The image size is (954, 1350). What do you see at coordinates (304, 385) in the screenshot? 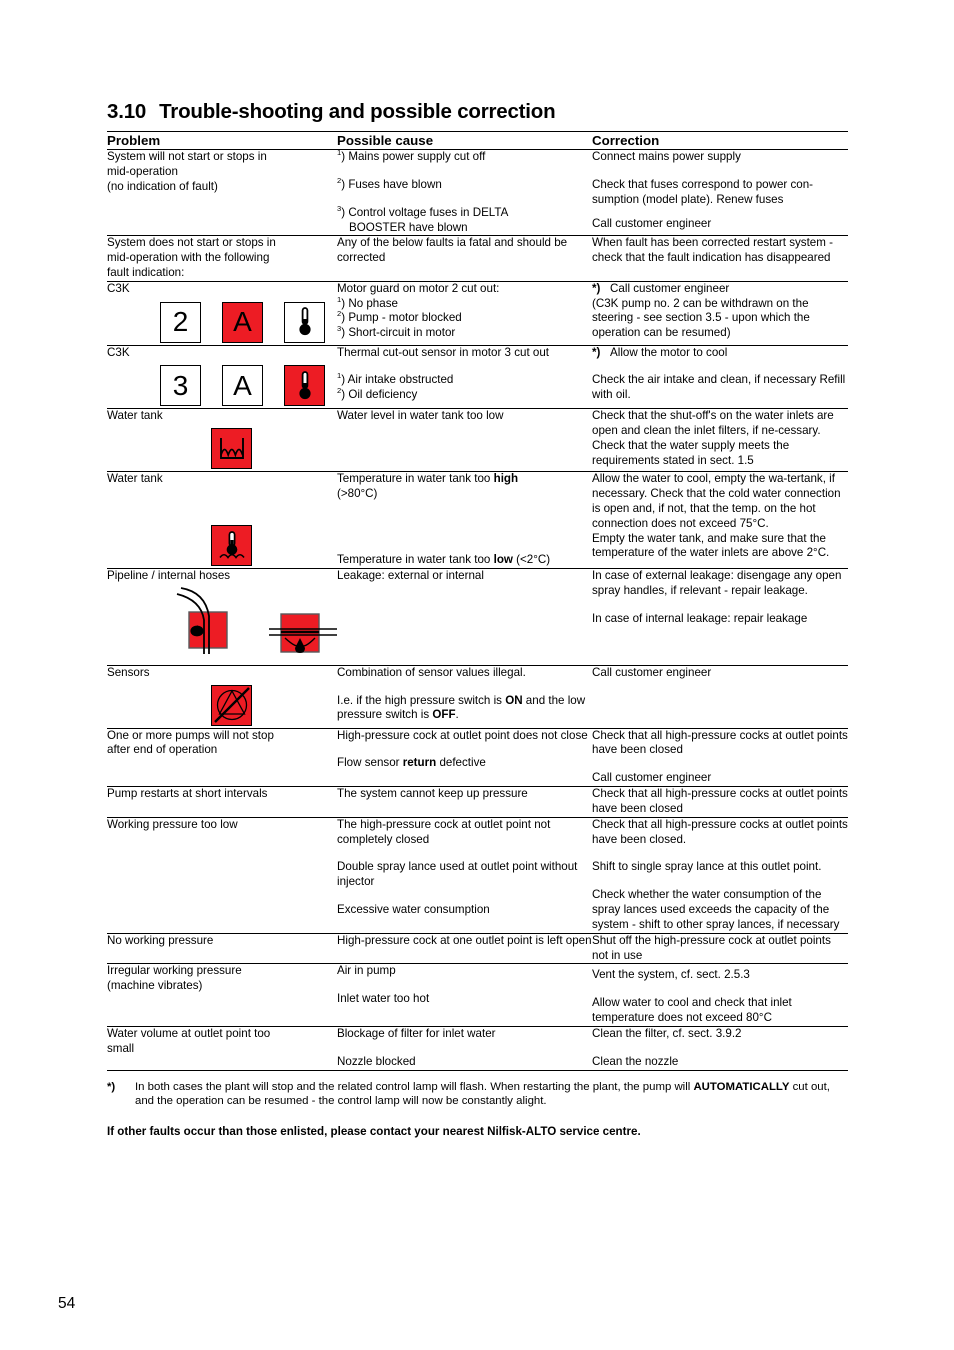
I see `thermometer-glyph` at bounding box center [304, 385].